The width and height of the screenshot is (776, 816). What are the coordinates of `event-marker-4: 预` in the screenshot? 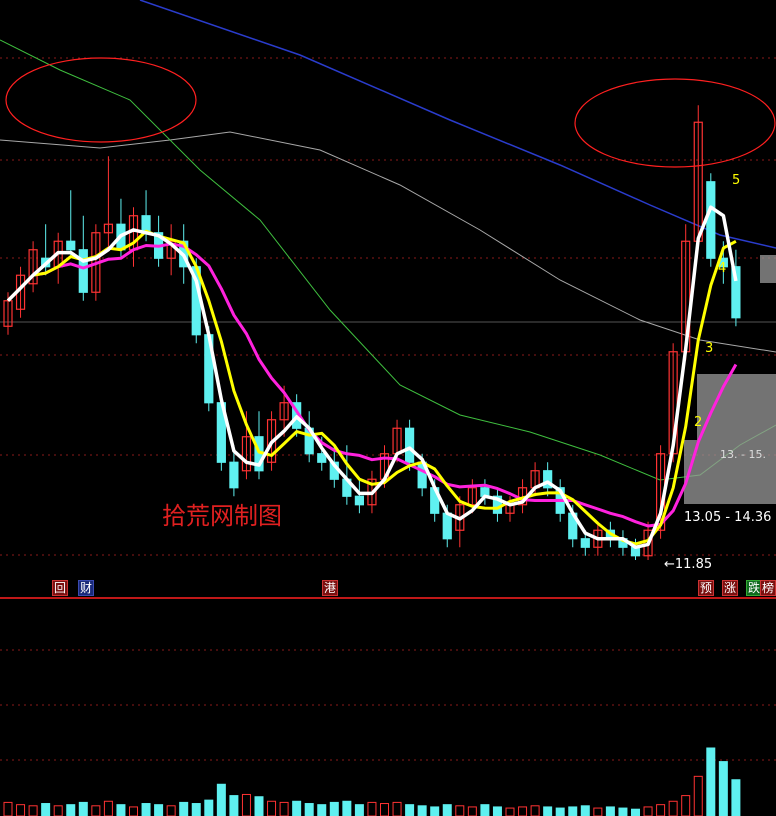 It's located at (706, 588).